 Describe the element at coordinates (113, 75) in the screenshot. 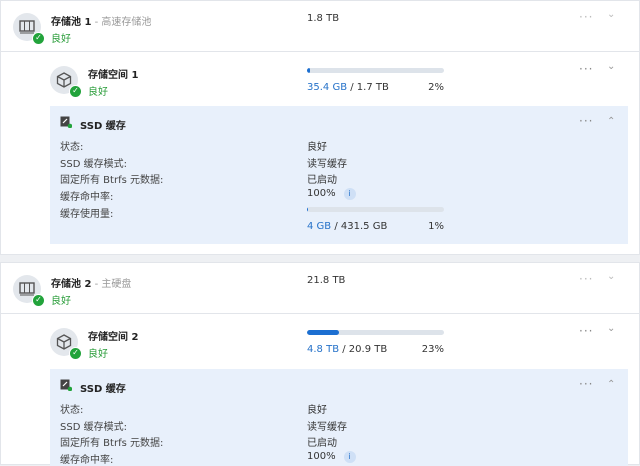

I see `volume-name: 存储空间 1` at that location.